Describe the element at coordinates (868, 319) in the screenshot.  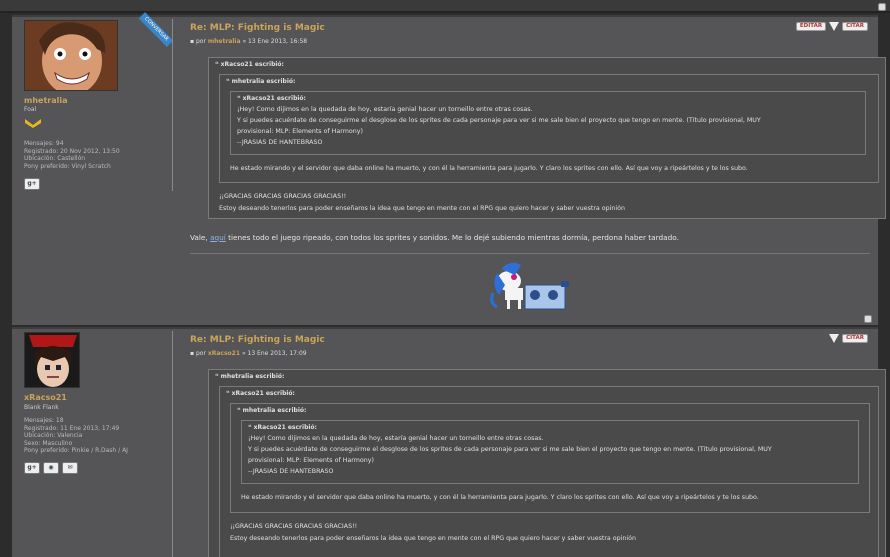
I see `top-icon` at that location.